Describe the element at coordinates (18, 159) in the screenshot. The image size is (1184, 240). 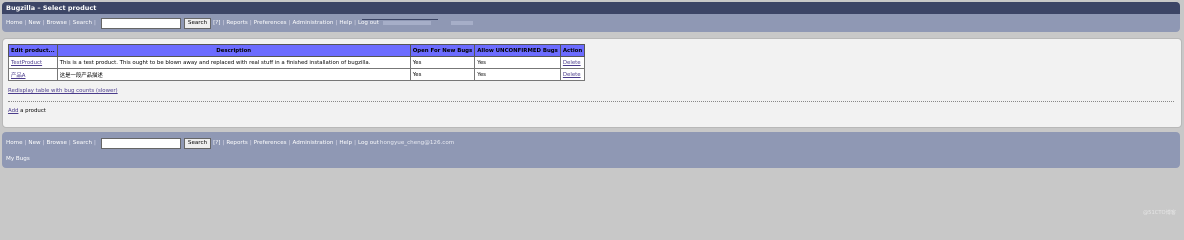
I see `my-bugs-link: My Bugs` at that location.